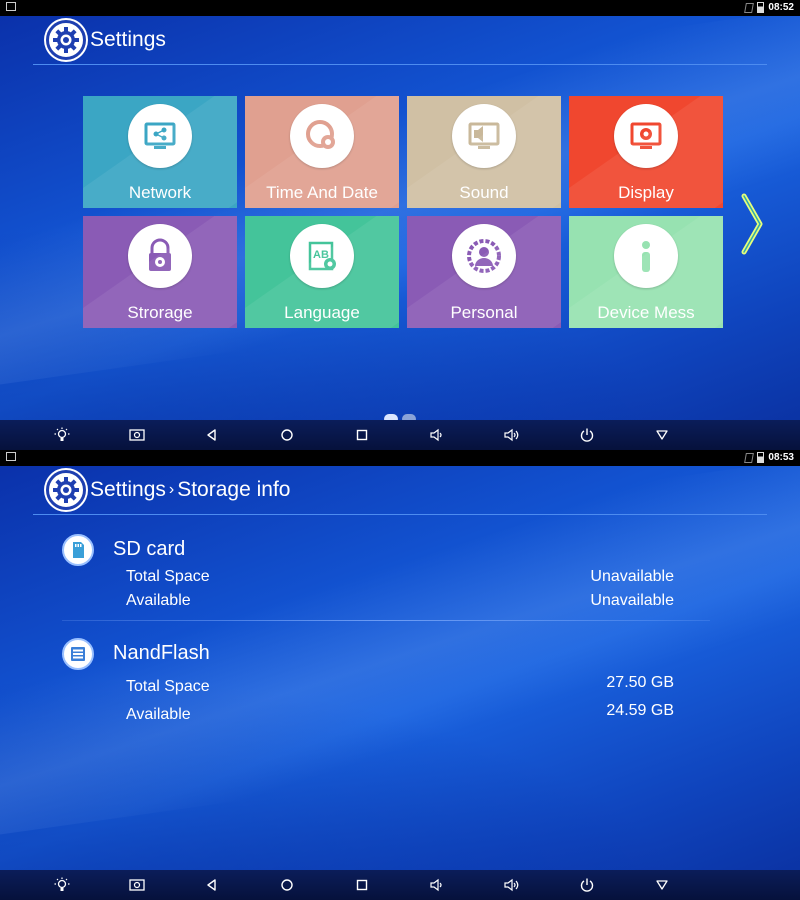 Image resolution: width=800 pixels, height=900 pixels. I want to click on network-monitor-icon, so click(160, 136).